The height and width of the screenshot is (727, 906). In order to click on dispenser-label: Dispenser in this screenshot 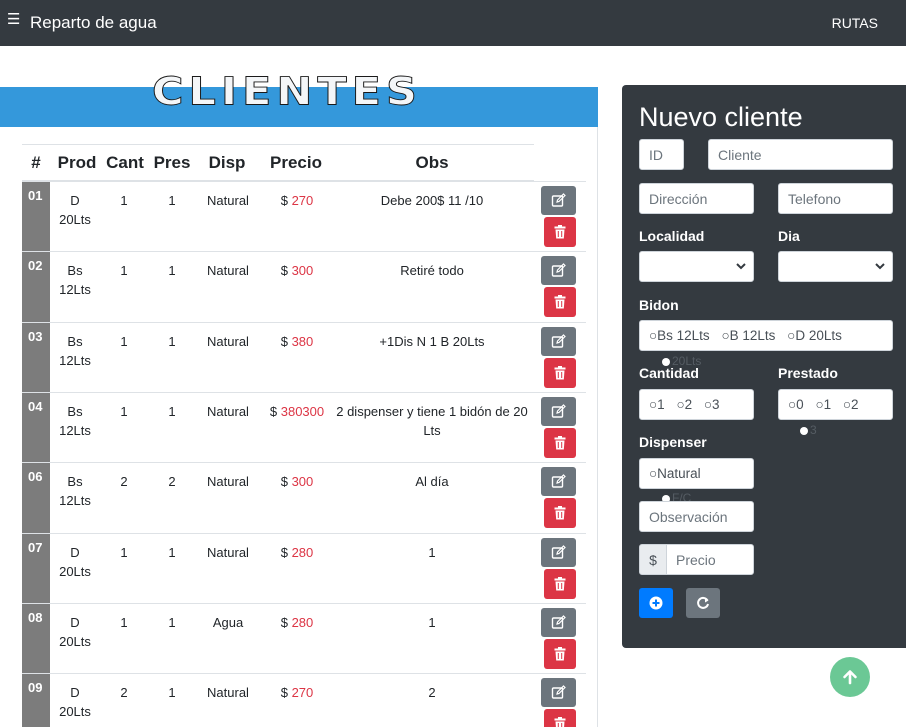, I will do `click(673, 442)`.